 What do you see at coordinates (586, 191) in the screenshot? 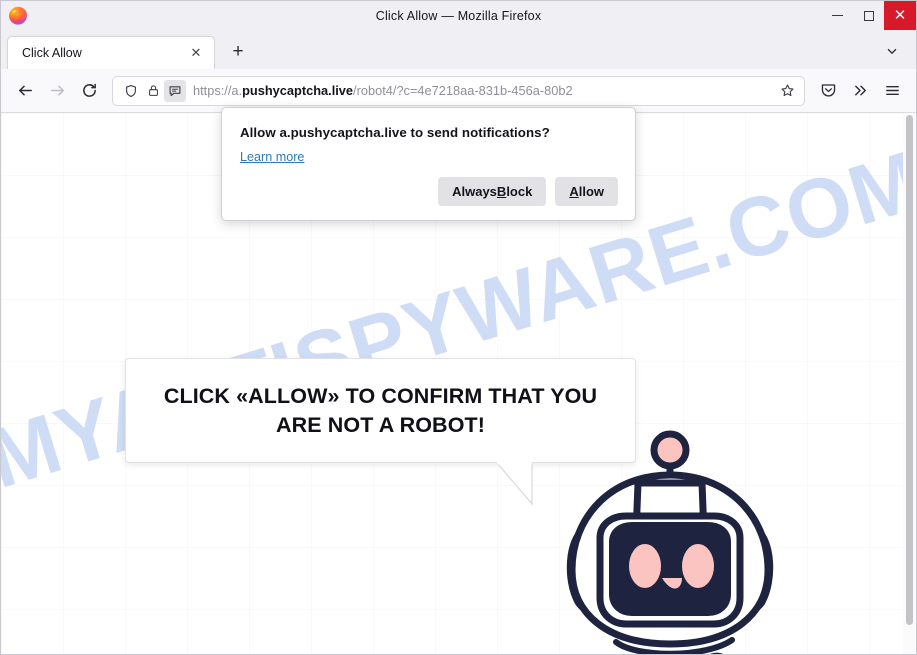
I see `allow-button: Allow` at bounding box center [586, 191].